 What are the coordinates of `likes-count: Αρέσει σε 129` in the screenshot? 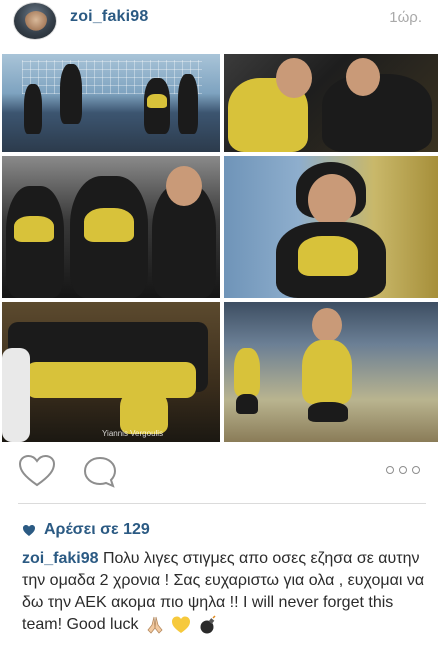 It's located at (86, 530).